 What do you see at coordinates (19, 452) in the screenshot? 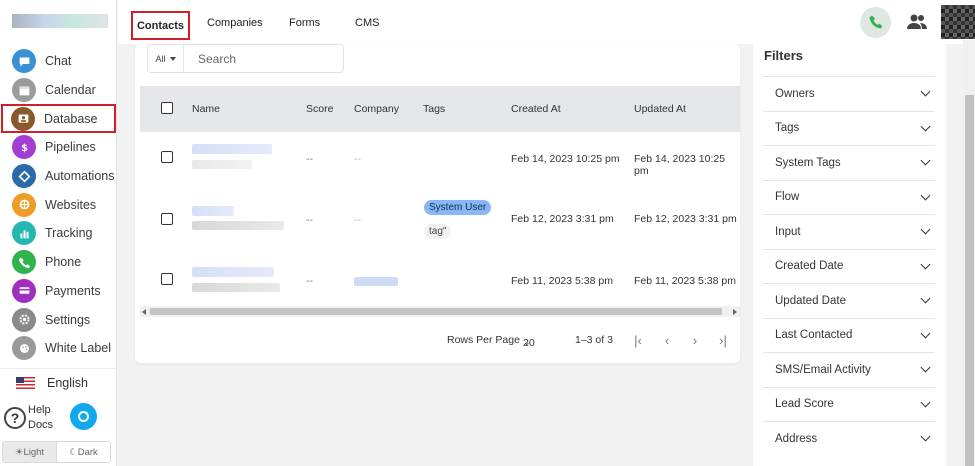
I see `sun-icon: ☀` at bounding box center [19, 452].